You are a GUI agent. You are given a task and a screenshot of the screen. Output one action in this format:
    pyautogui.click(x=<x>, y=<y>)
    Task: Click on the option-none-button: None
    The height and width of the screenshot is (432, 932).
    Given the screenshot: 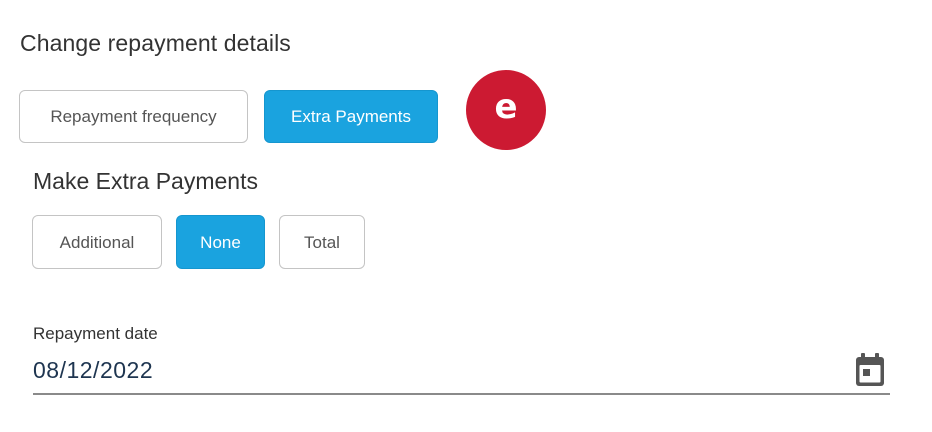 What is the action you would take?
    pyautogui.click(x=220, y=242)
    